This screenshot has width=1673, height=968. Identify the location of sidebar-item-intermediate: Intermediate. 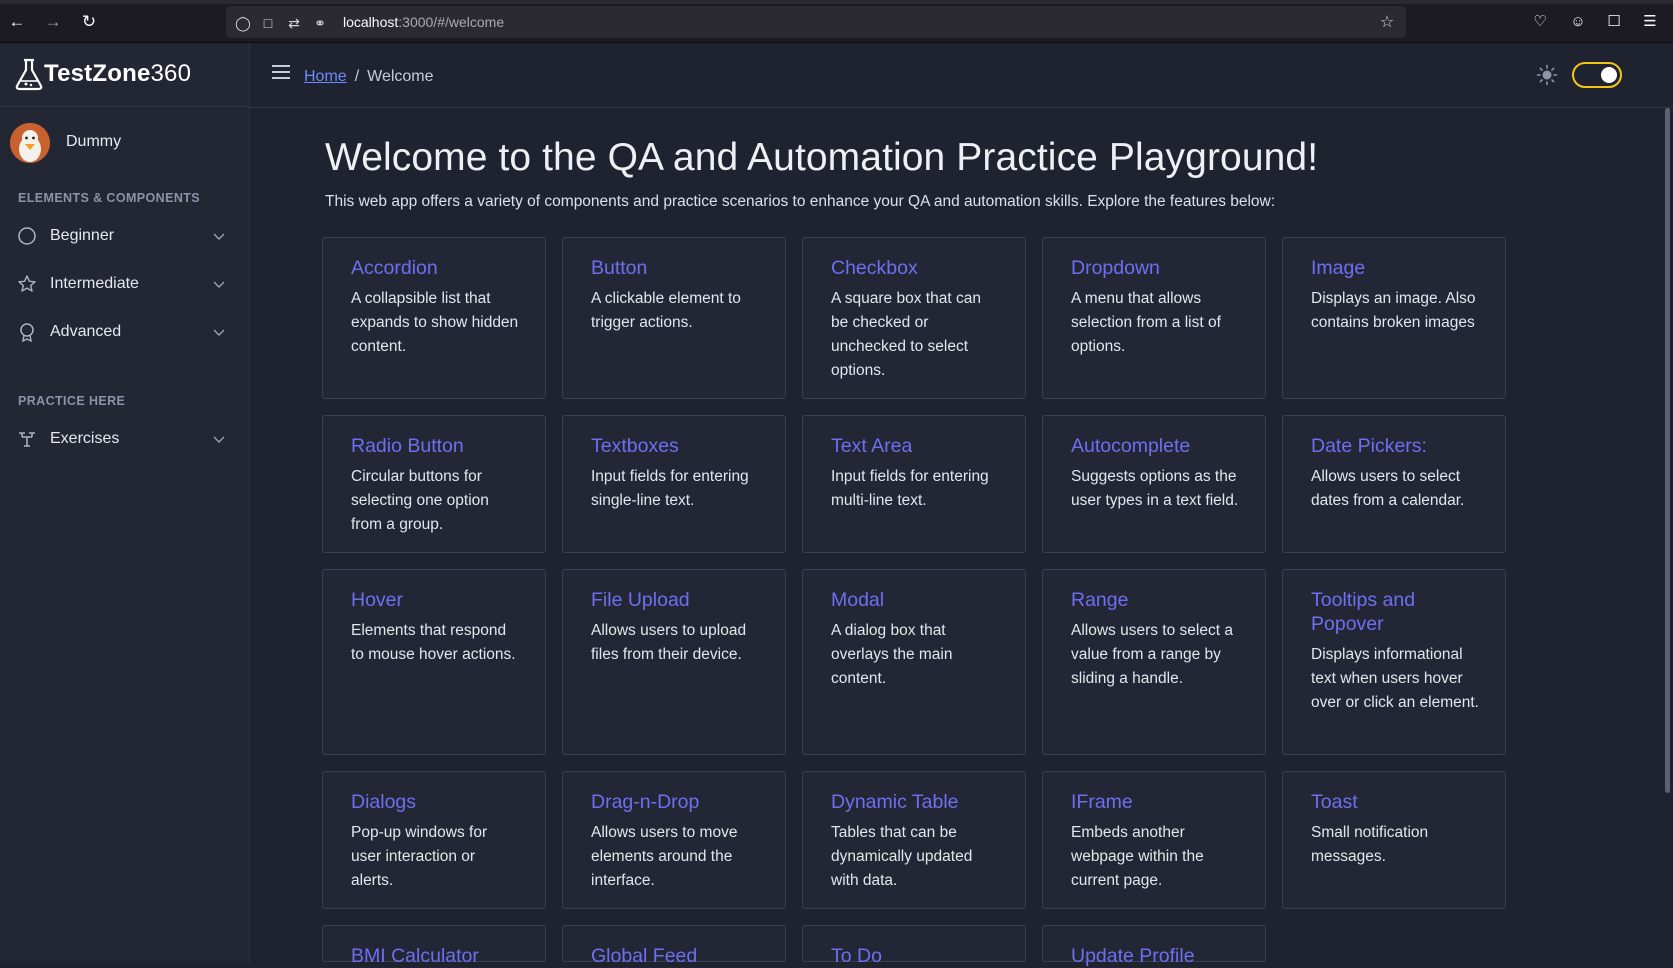
(124, 284).